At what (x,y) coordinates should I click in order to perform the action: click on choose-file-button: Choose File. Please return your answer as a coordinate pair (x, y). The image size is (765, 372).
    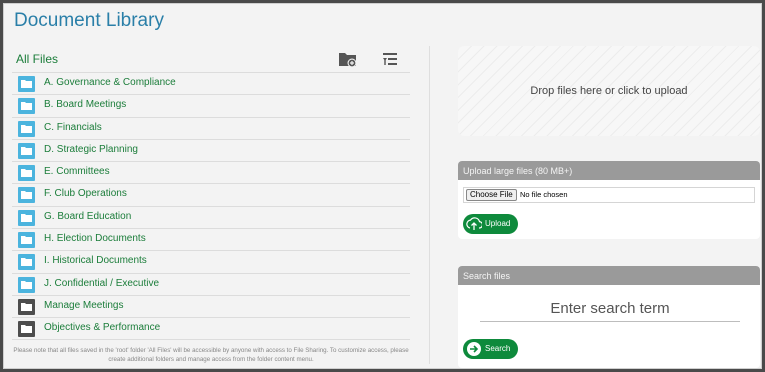
    Looking at the image, I should click on (491, 195).